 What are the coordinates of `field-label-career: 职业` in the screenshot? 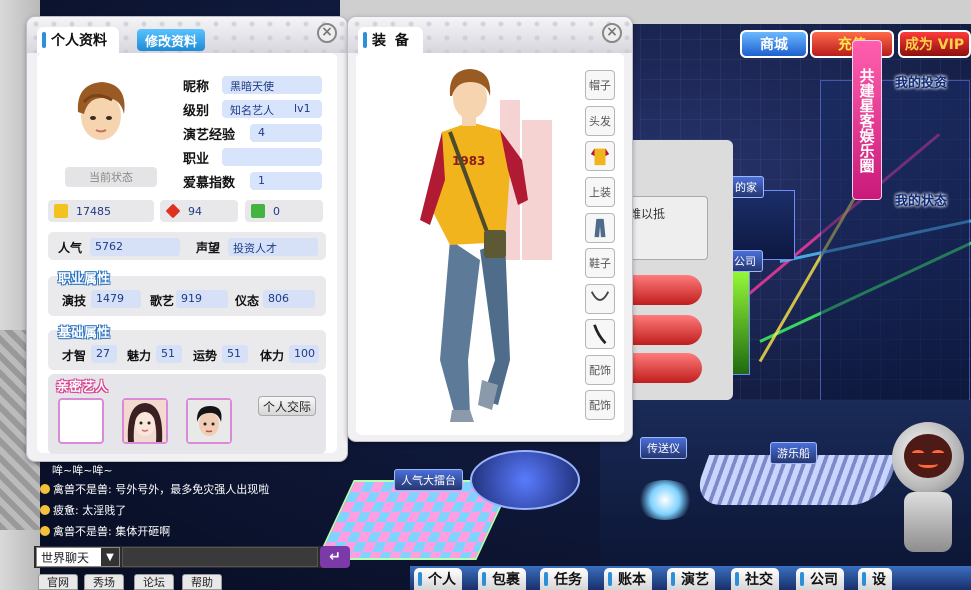 It's located at (196, 159).